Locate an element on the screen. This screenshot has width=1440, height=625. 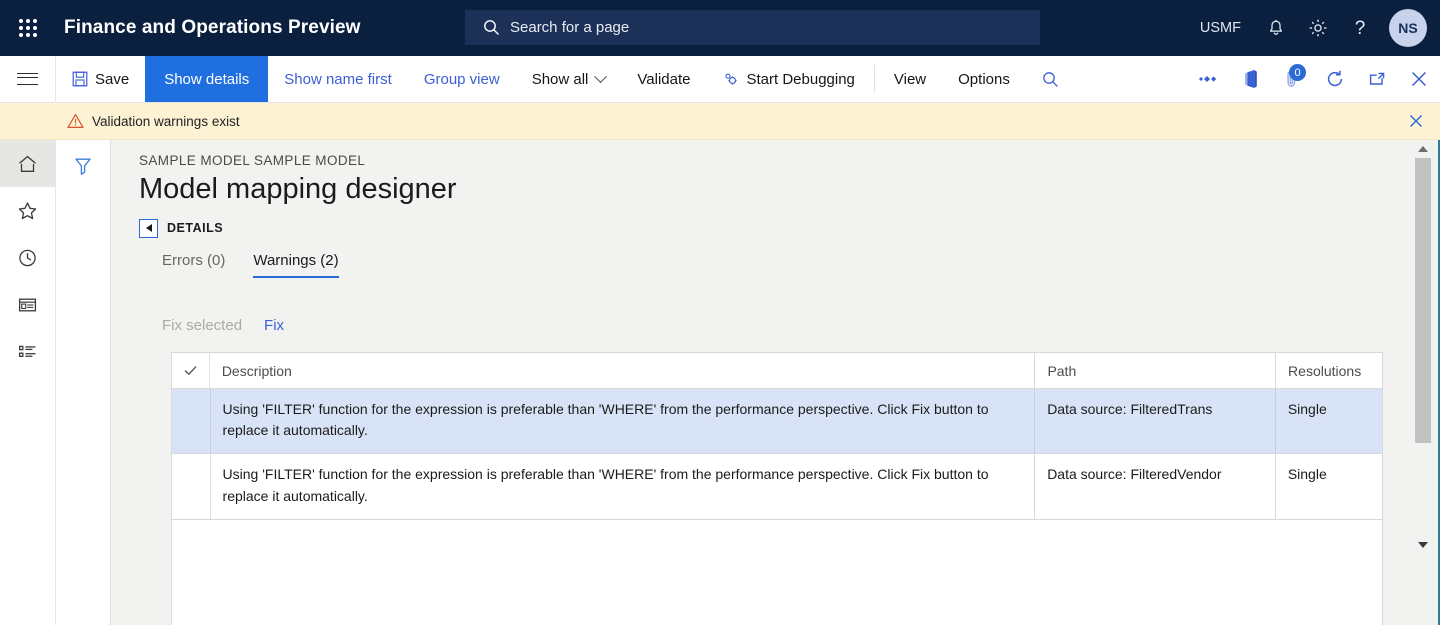
clock-icon is located at coordinates (27, 257).